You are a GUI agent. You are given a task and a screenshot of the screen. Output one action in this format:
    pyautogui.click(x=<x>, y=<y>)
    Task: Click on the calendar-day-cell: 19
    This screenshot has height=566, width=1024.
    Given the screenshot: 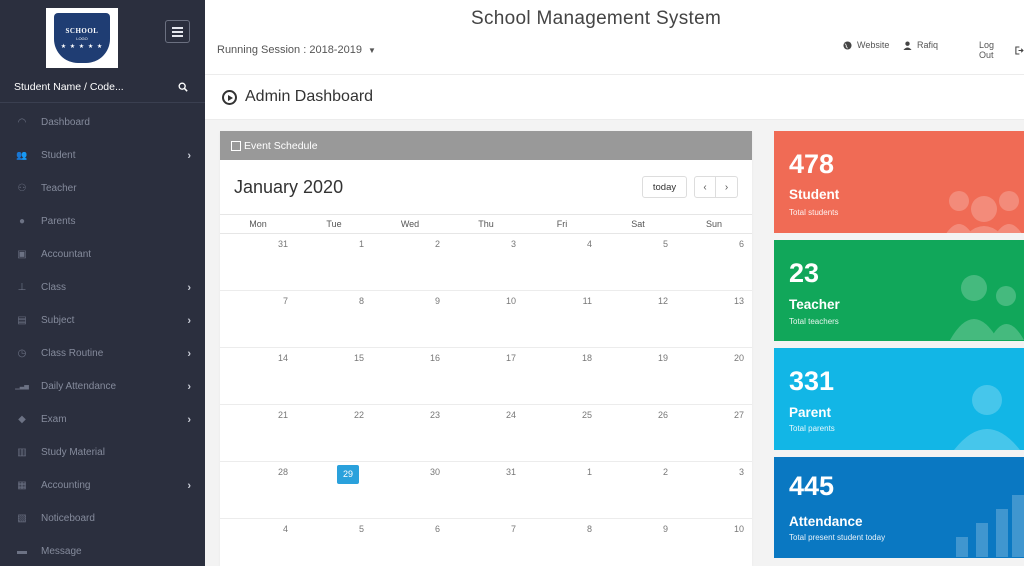 What is the action you would take?
    pyautogui.click(x=638, y=376)
    